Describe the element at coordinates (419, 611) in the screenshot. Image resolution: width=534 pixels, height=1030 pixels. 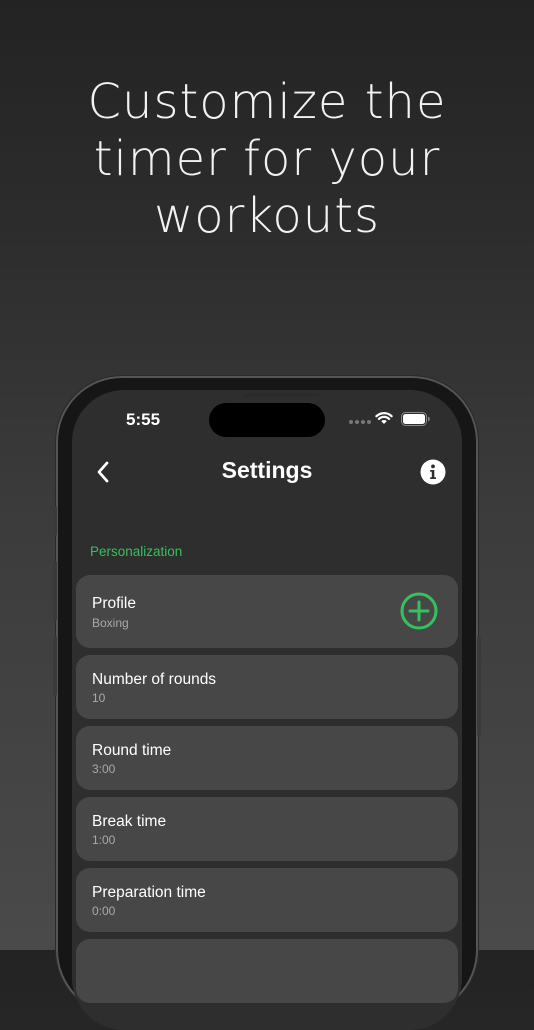
I see `plus-circle-icon` at that location.